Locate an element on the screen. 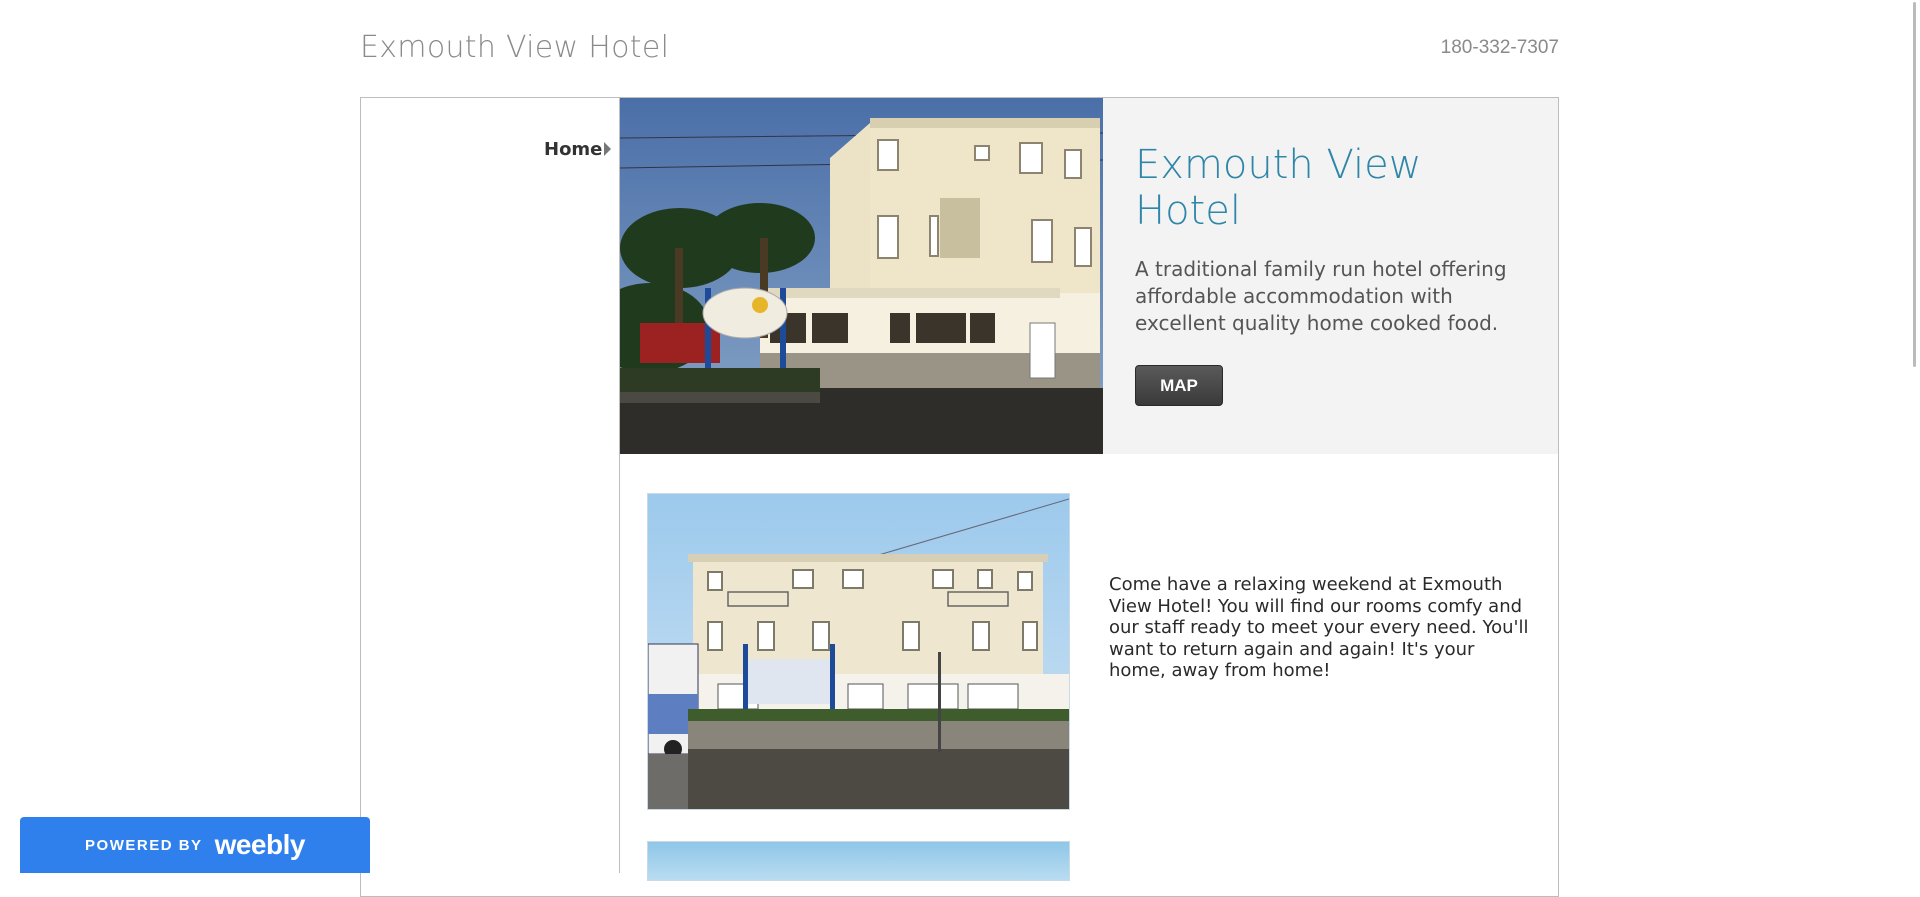 The width and height of the screenshot is (1920, 897). hotel-exterior-photo is located at coordinates (858, 651).